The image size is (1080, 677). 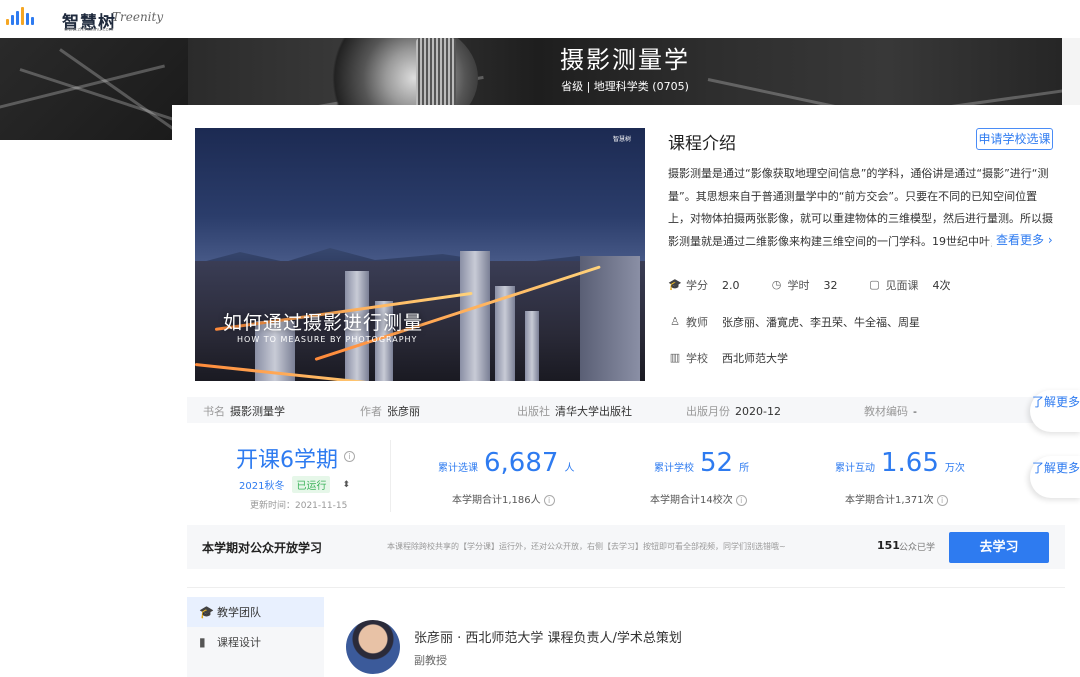 What do you see at coordinates (89, 30) in the screenshot?
I see `brand-url: www.zhihuishu.com` at bounding box center [89, 30].